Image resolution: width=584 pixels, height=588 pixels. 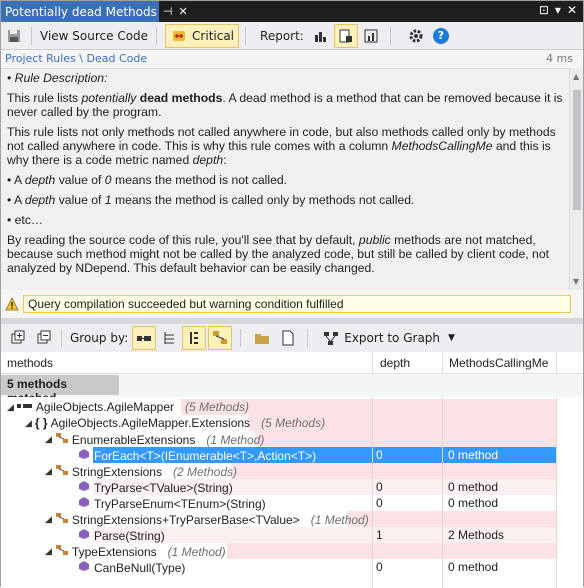 What do you see at coordinates (395, 363) in the screenshot?
I see `column-header-depth: depth` at bounding box center [395, 363].